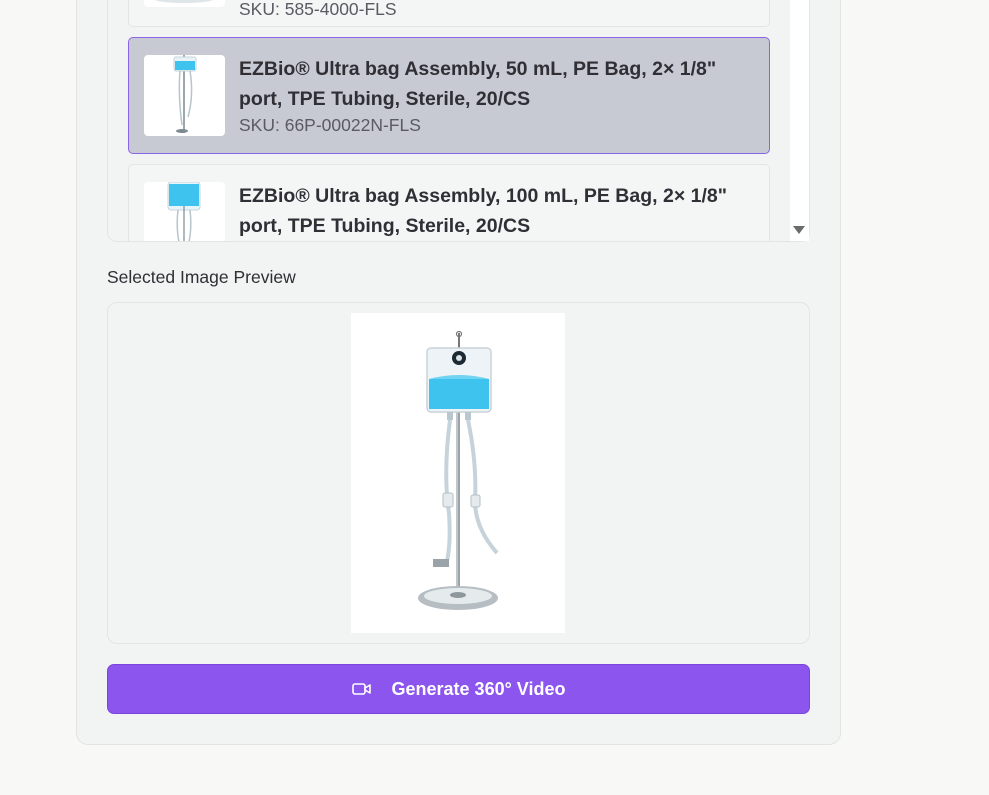 The height and width of the screenshot is (795, 989). What do you see at coordinates (361, 689) in the screenshot?
I see `video-camera-icon` at bounding box center [361, 689].